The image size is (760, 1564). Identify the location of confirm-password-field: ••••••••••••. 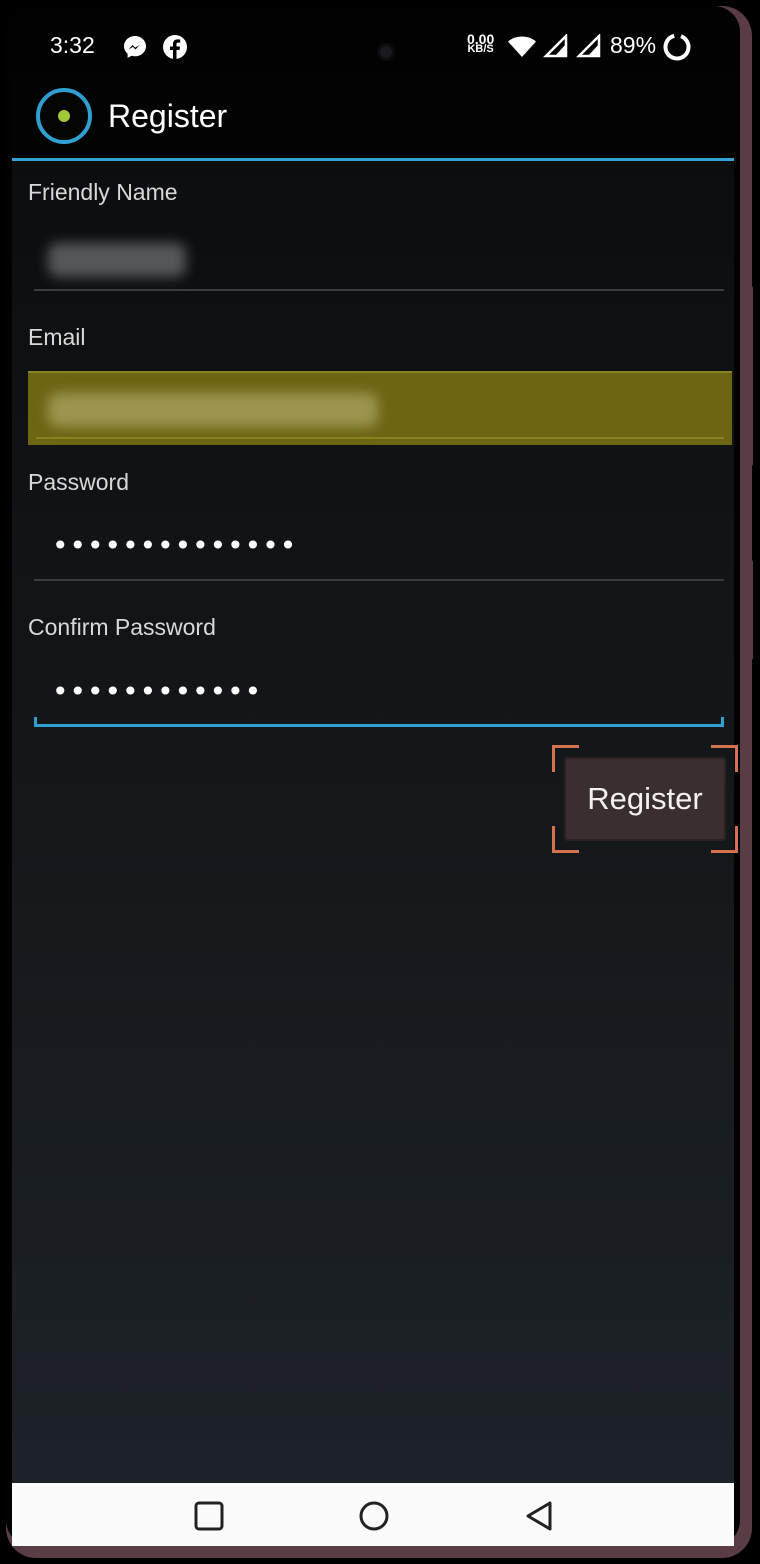
(379, 692).